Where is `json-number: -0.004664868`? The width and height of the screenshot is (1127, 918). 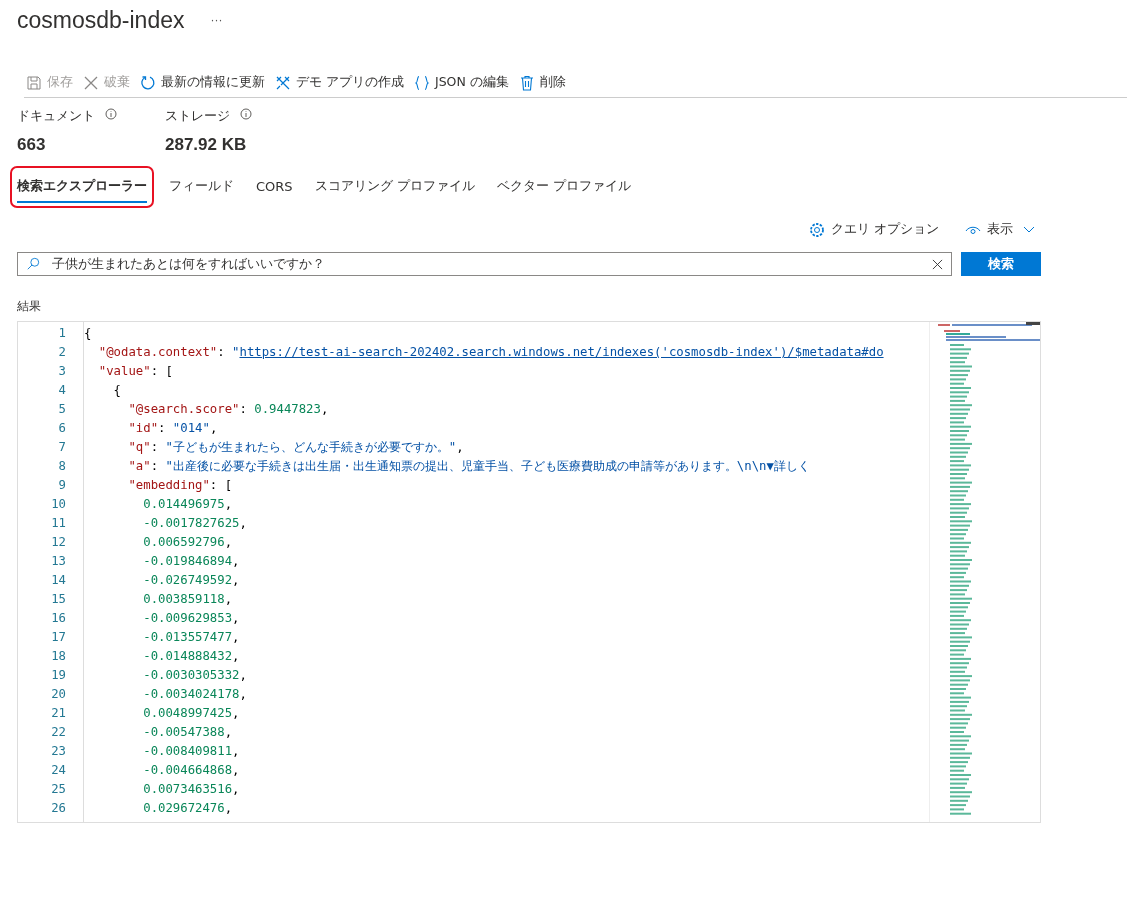 json-number: -0.004664868 is located at coordinates (187, 770).